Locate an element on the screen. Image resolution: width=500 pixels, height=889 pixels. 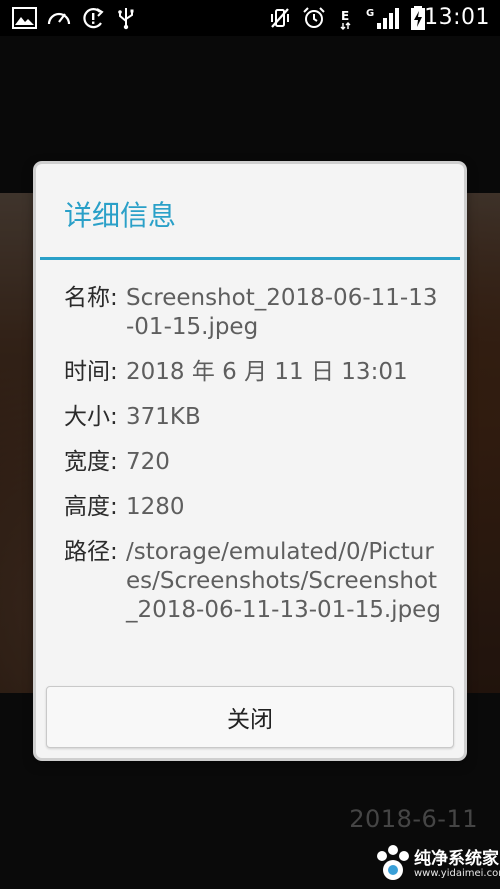
svg-text: G is located at coordinates (370, 13).